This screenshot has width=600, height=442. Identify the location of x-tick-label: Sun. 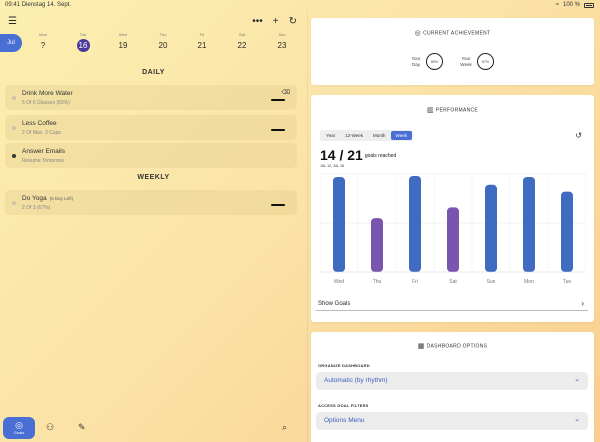
(491, 282).